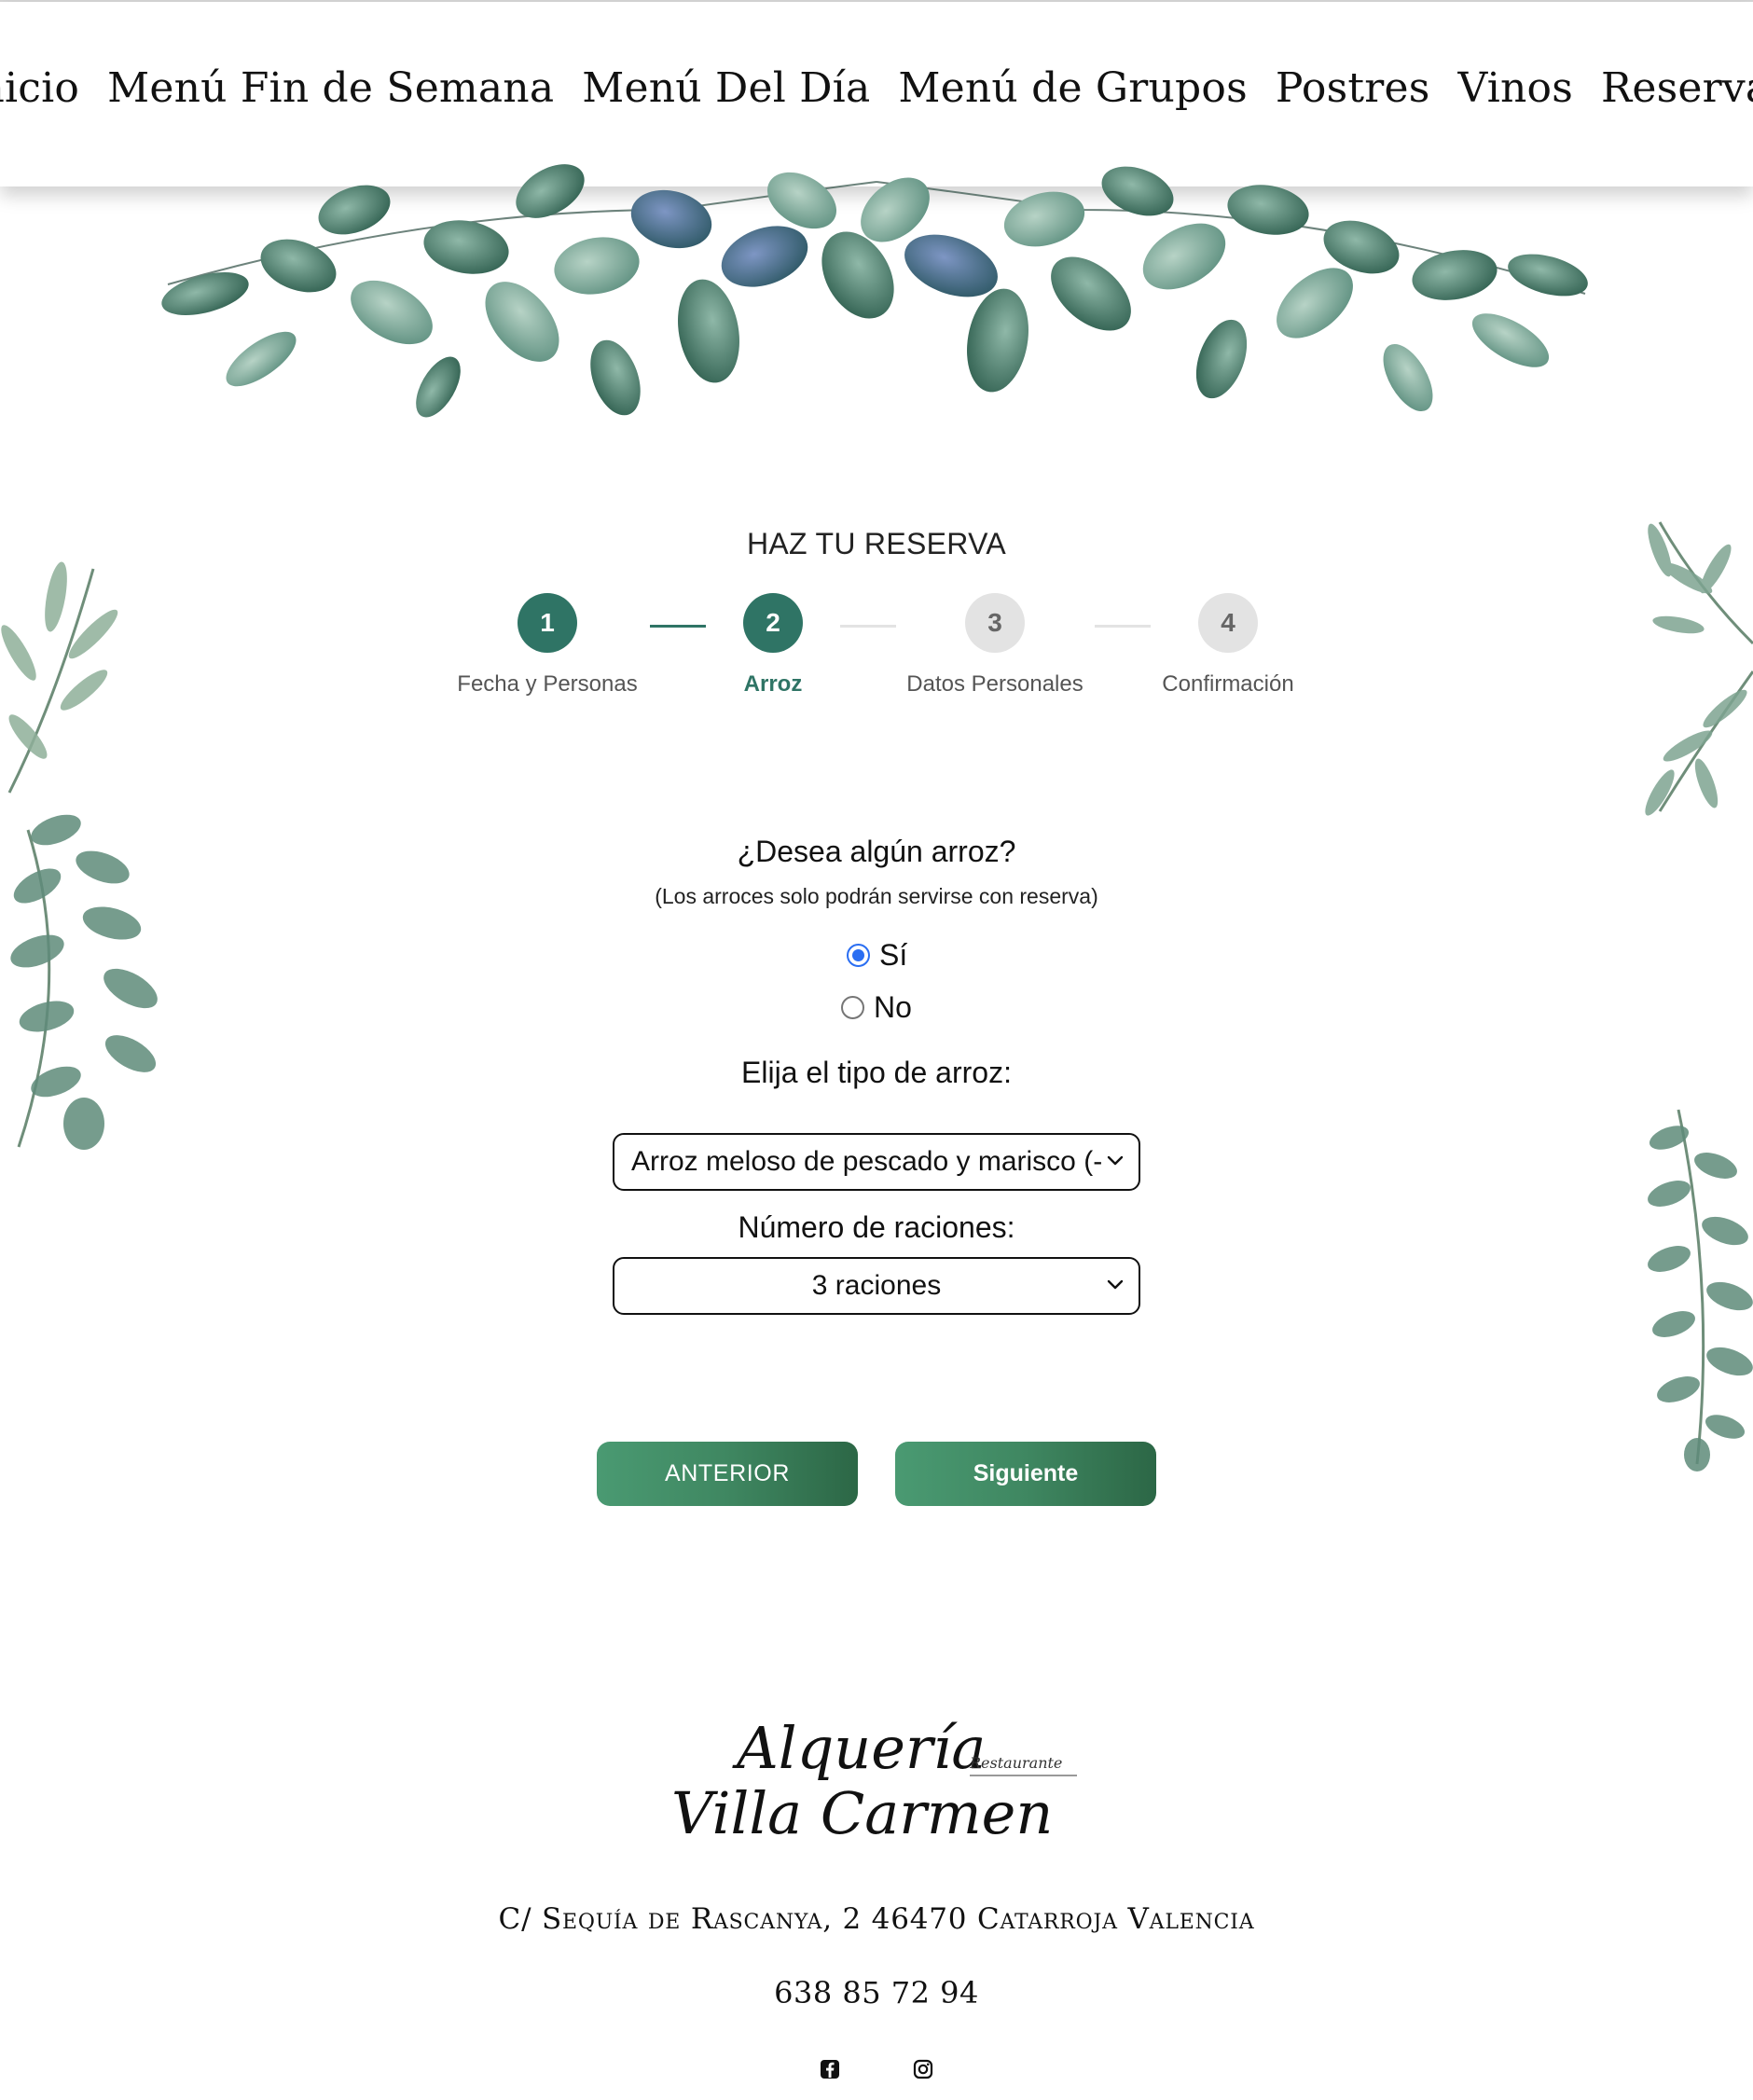 Image resolution: width=1753 pixels, height=2100 pixels. What do you see at coordinates (330, 88) in the screenshot?
I see `nav-item-menu-fin-de-semana: Menú Fin de Semana` at bounding box center [330, 88].